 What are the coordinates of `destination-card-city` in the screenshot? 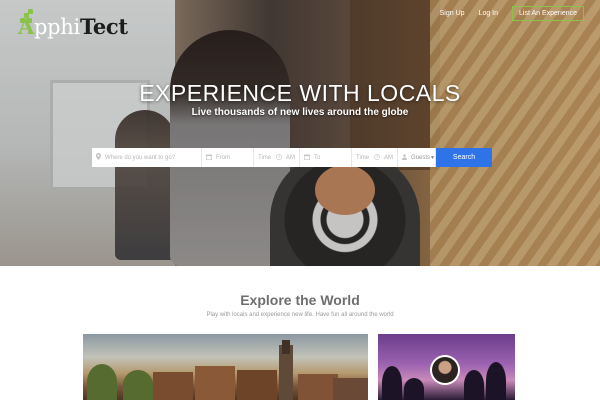 It's located at (225, 367).